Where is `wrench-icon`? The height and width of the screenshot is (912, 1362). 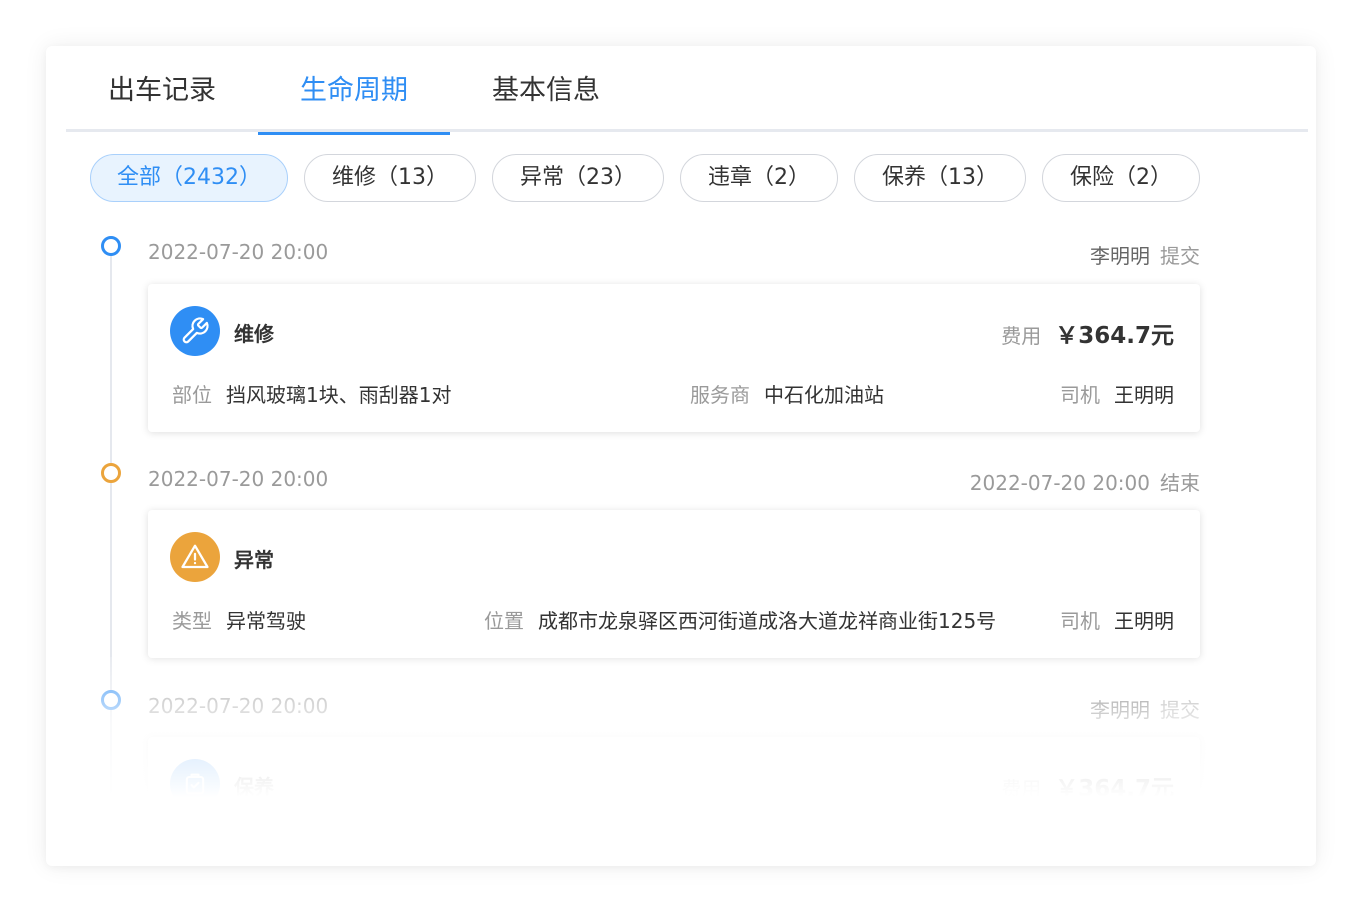 wrench-icon is located at coordinates (195, 331).